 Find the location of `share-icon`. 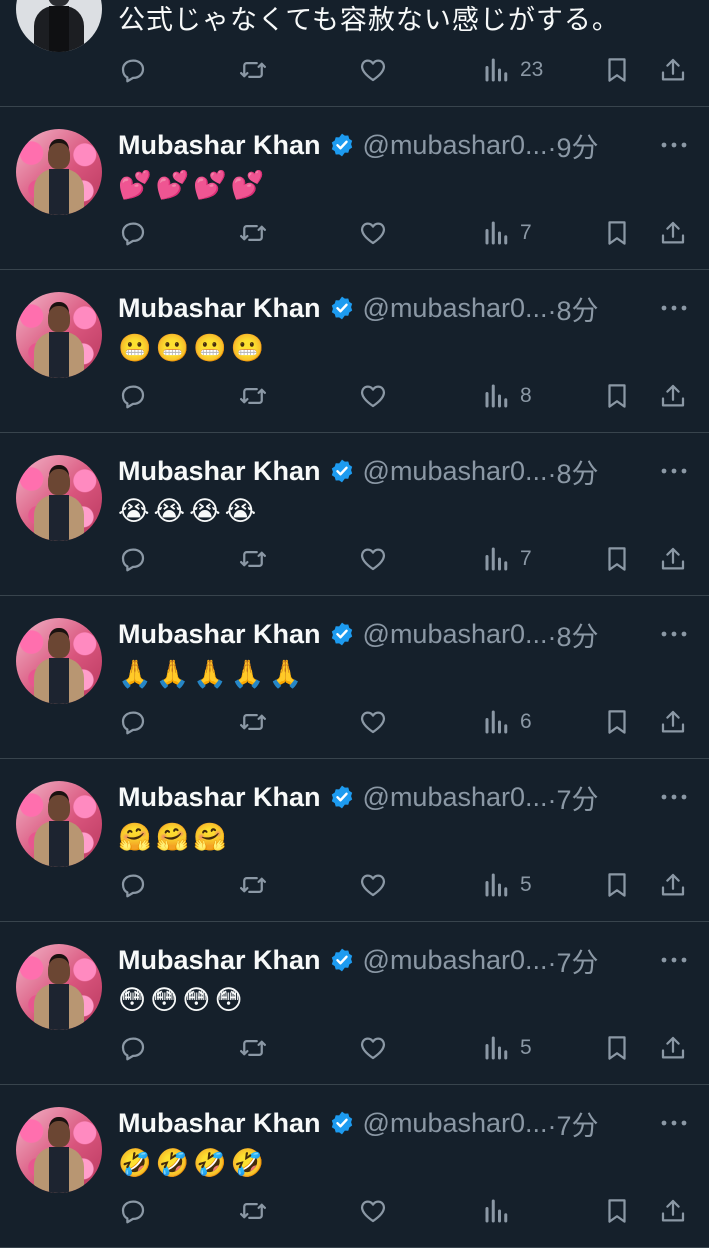

share-icon is located at coordinates (673, 721).